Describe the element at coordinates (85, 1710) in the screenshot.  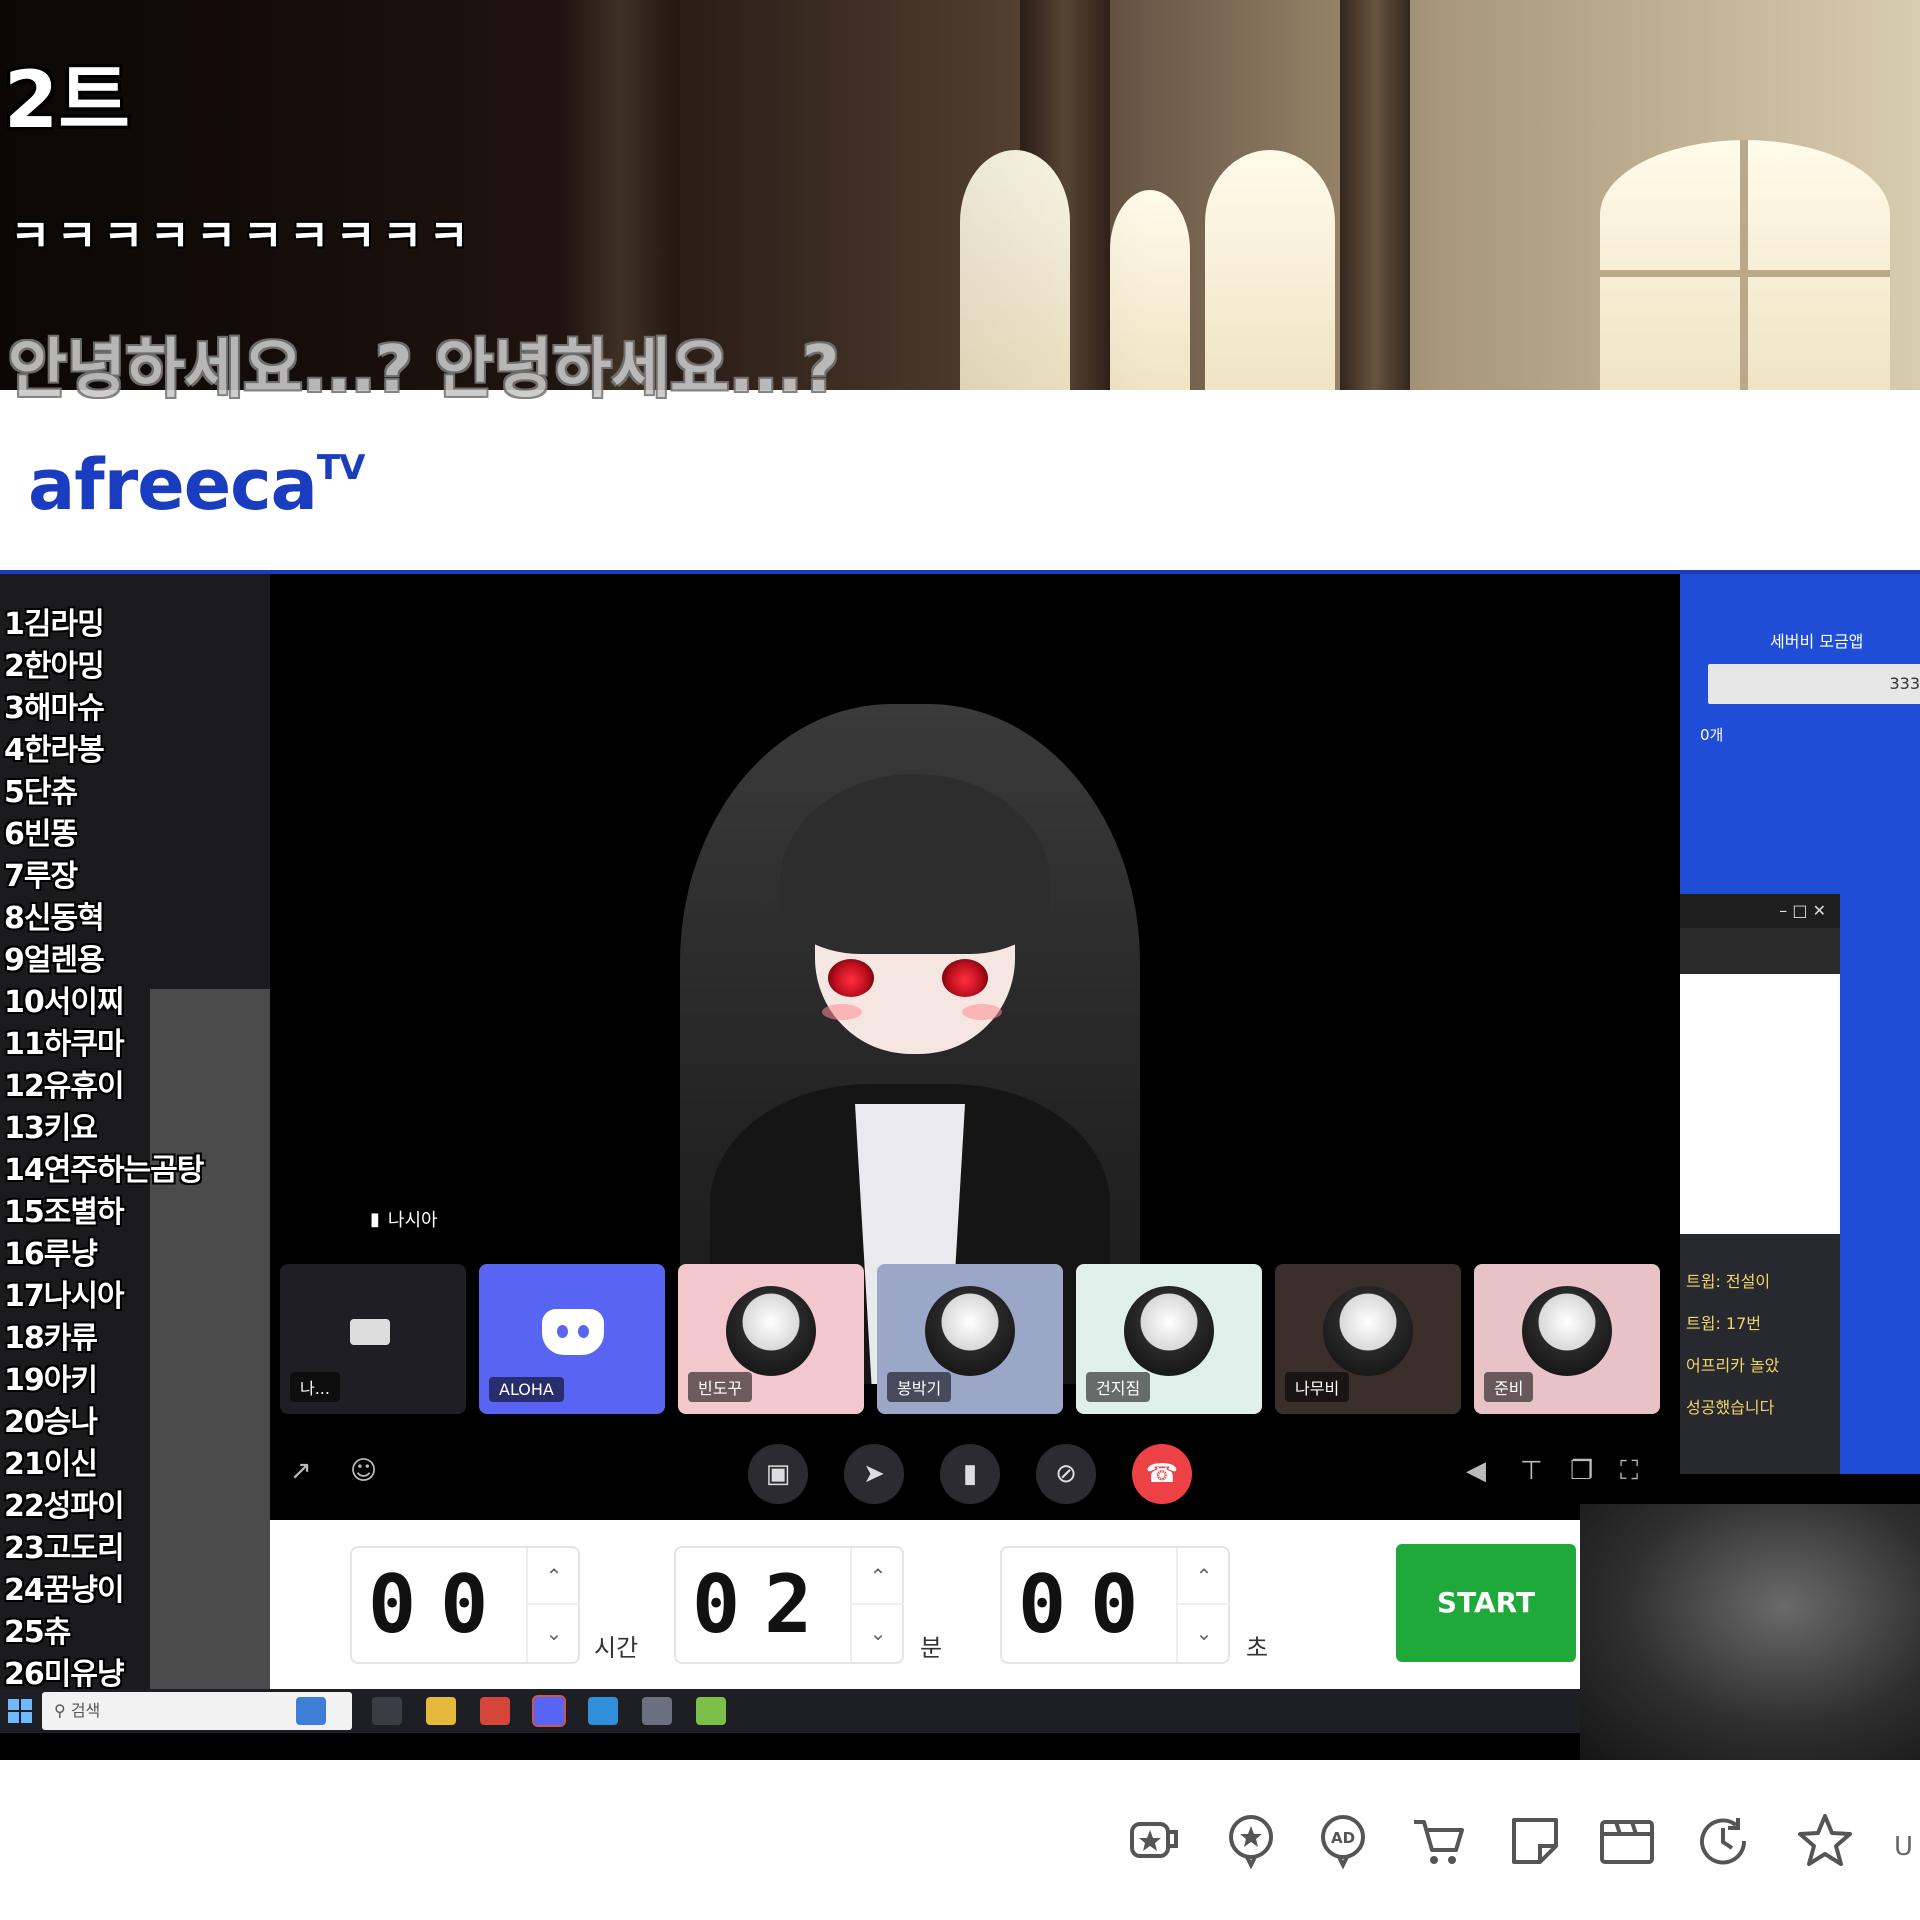
I see `search-placeholder: 검색` at that location.